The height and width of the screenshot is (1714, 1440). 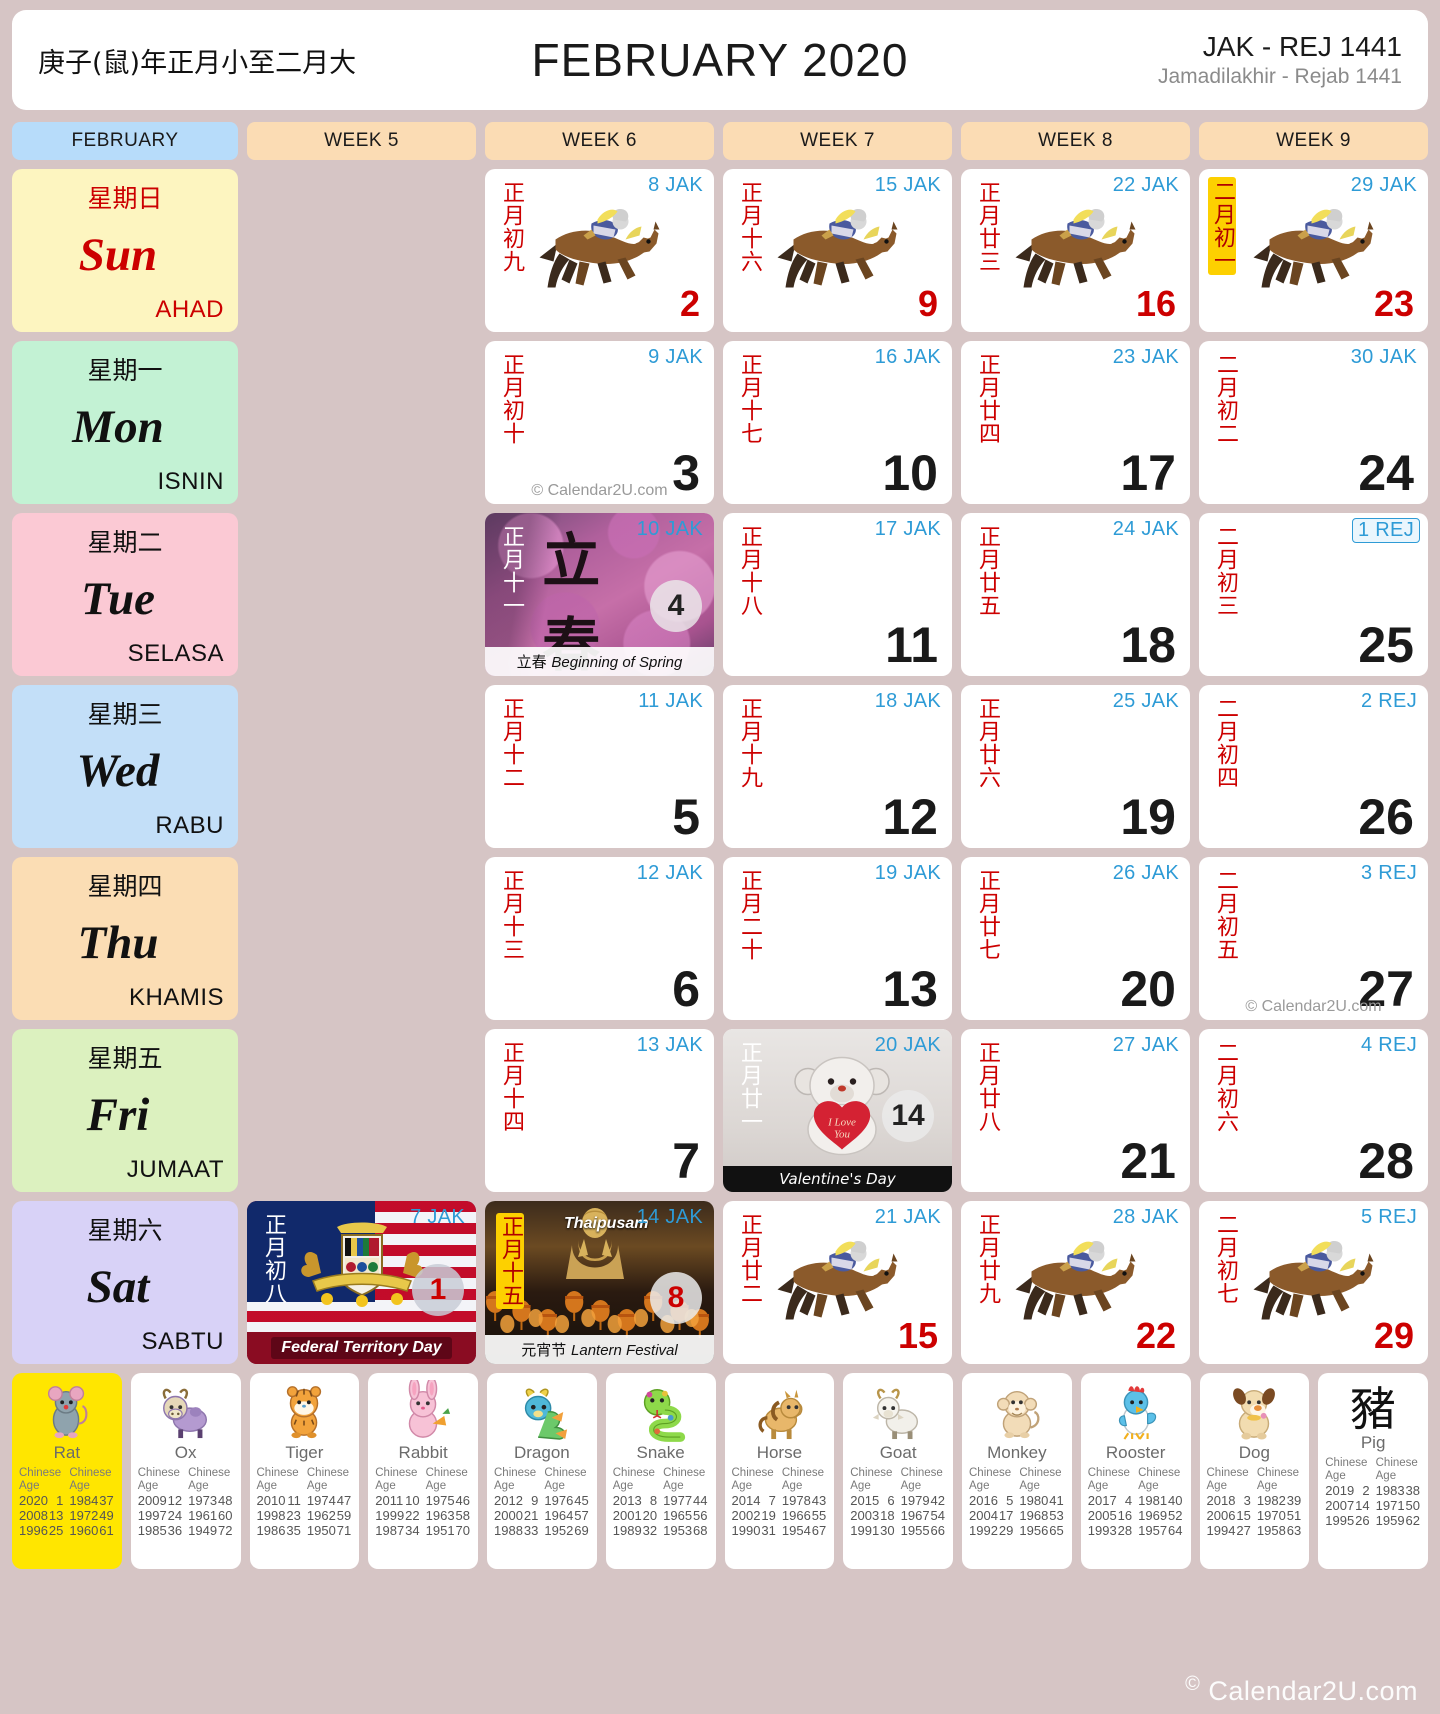 What do you see at coordinates (1102, 1531) in the screenshot?
I see `zodiac-year: 1993` at bounding box center [1102, 1531].